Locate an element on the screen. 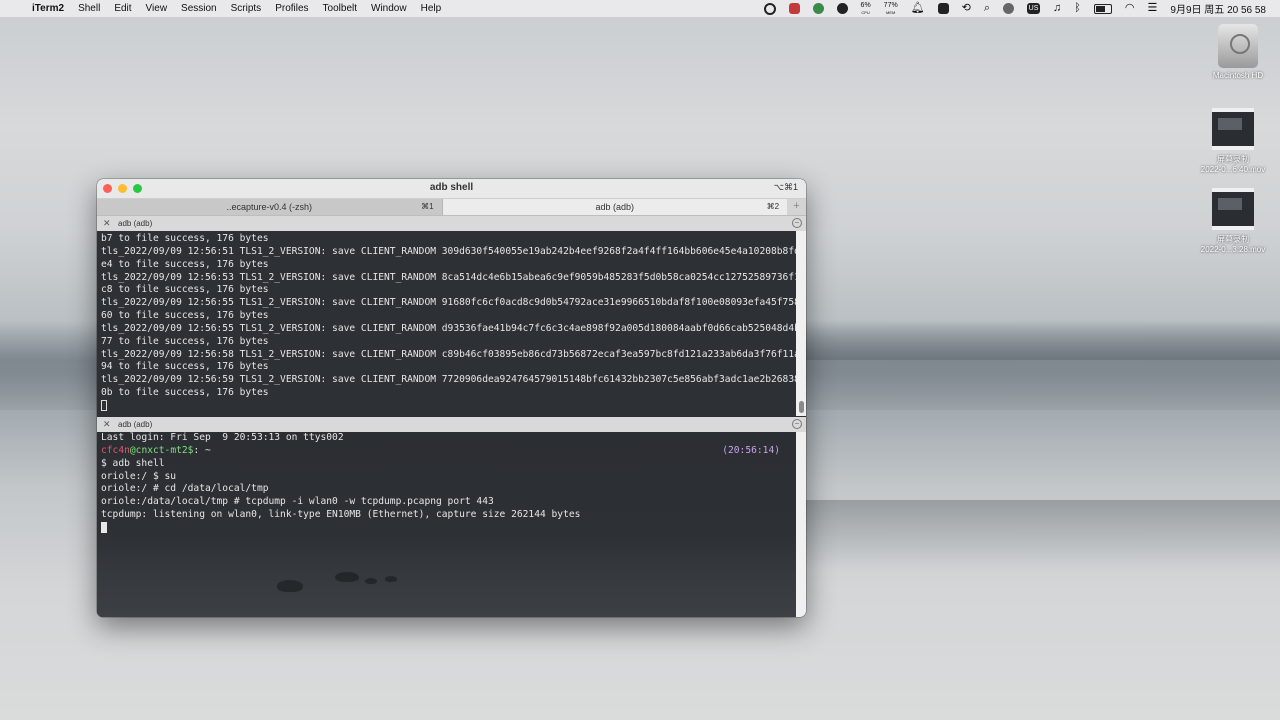 This screenshot has width=1280, height=720. tab-adb: adb (adb) ⌘2 is located at coordinates (615, 207).